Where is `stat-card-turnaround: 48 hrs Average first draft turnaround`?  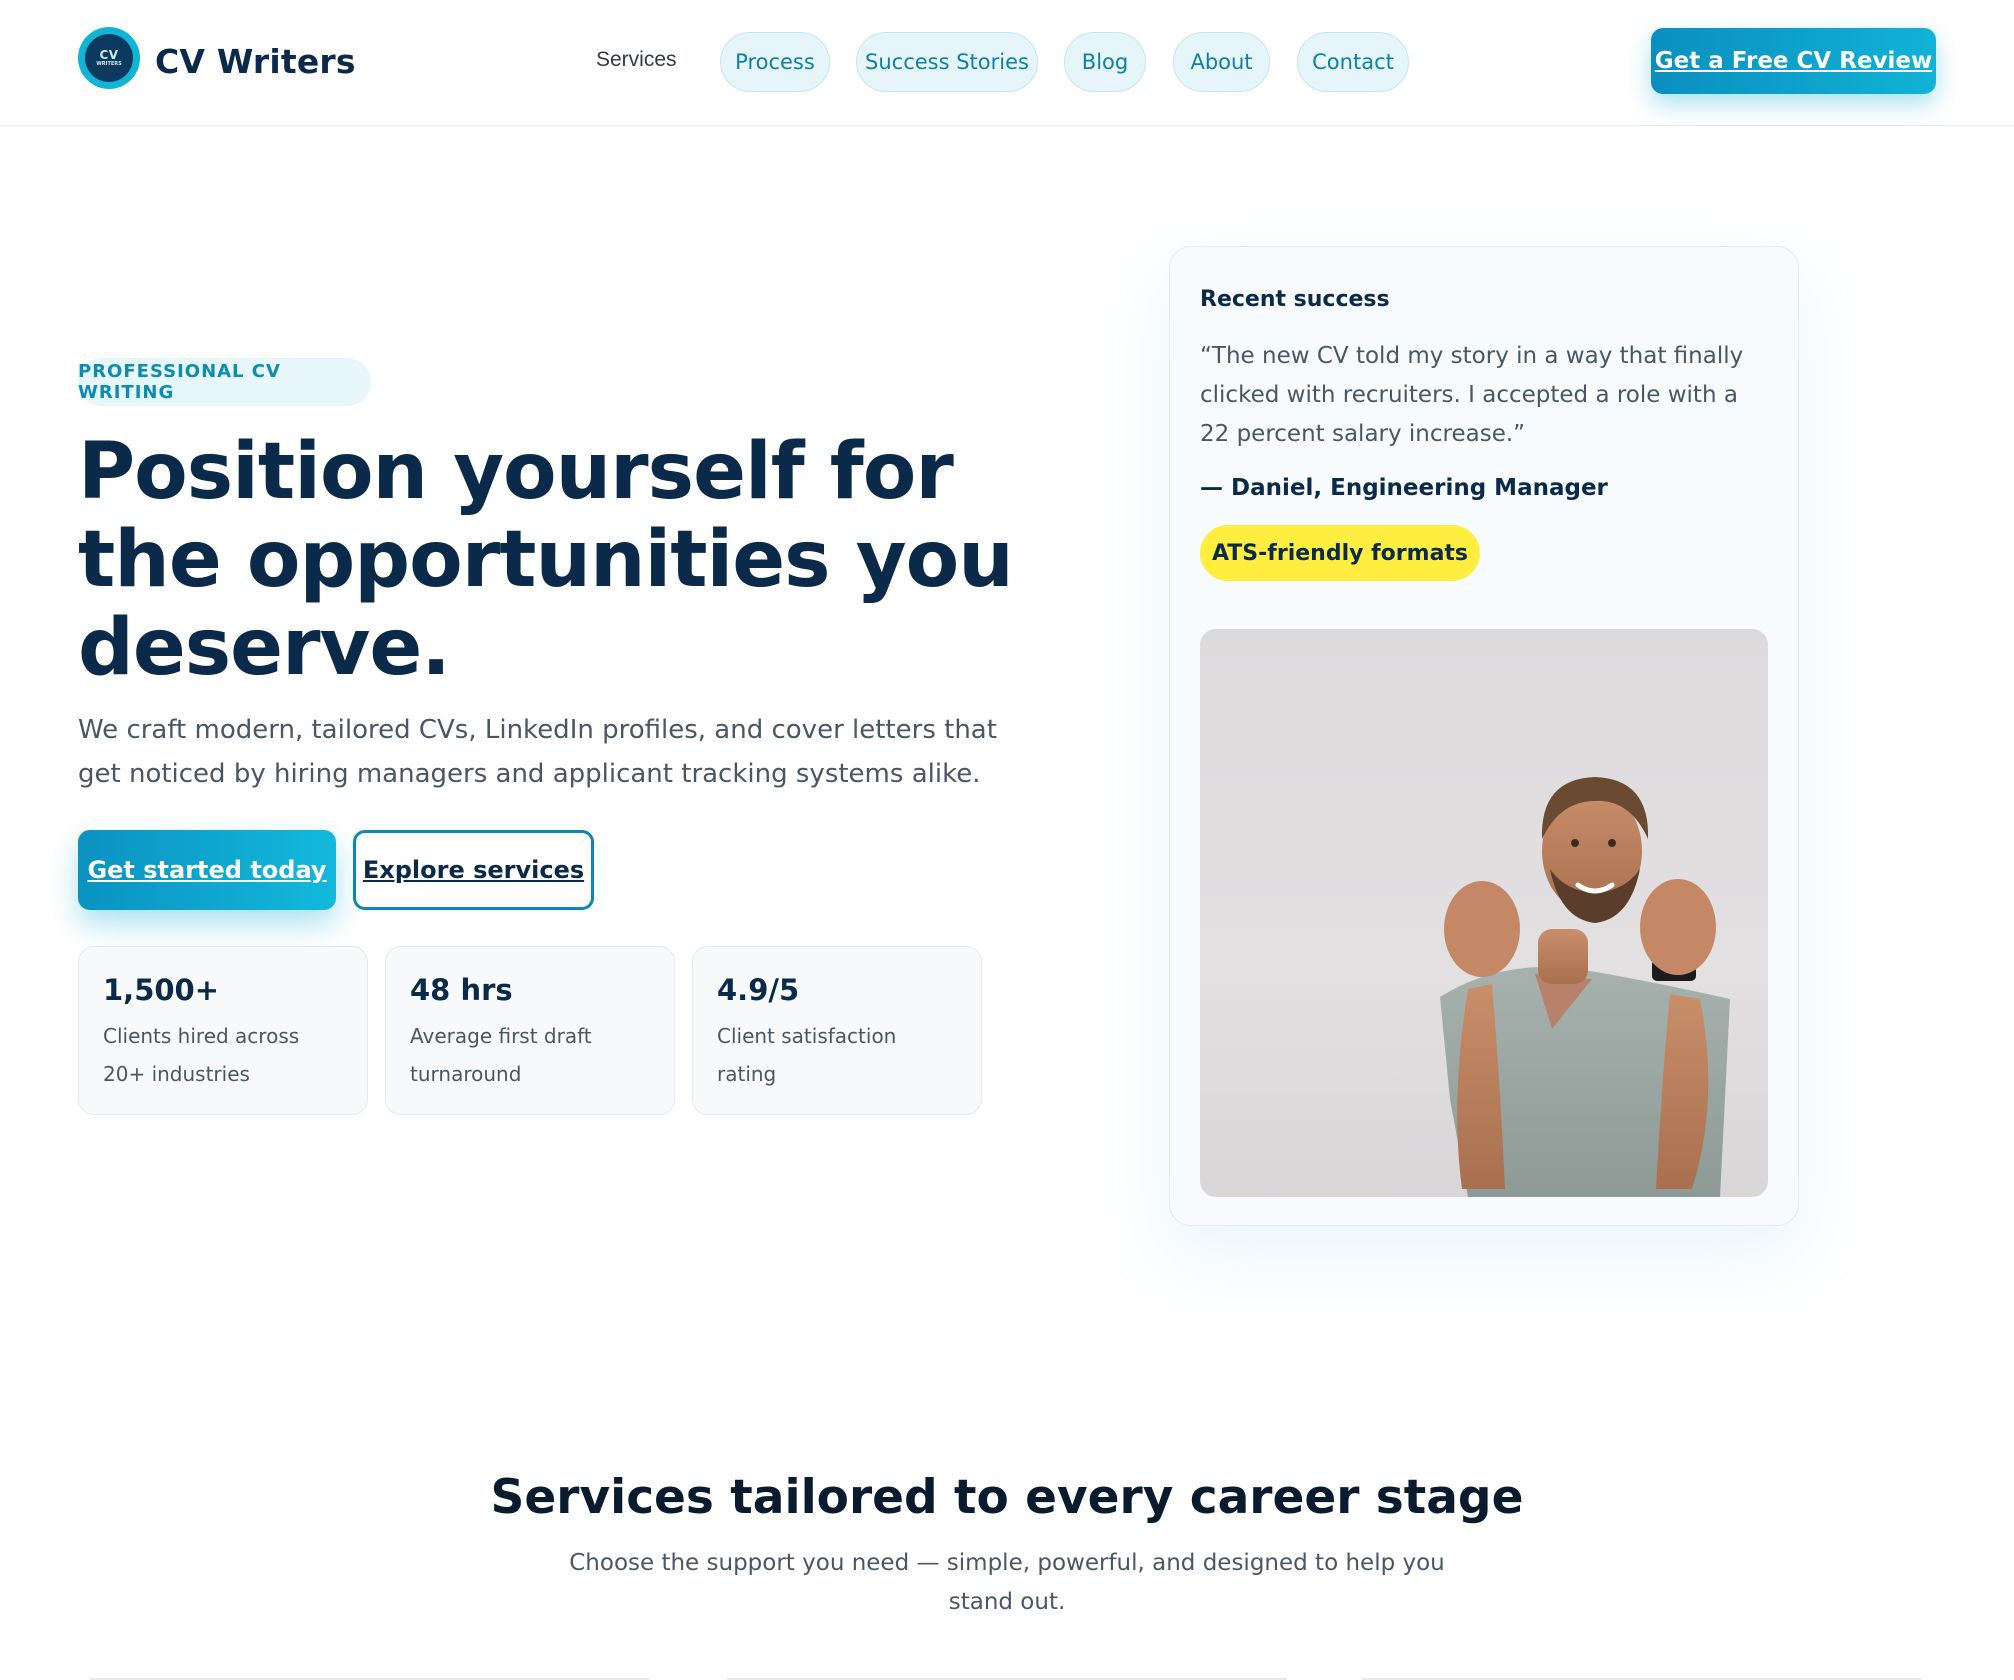
stat-card-turnaround: 48 hrs Average first draft turnaround is located at coordinates (530, 1030).